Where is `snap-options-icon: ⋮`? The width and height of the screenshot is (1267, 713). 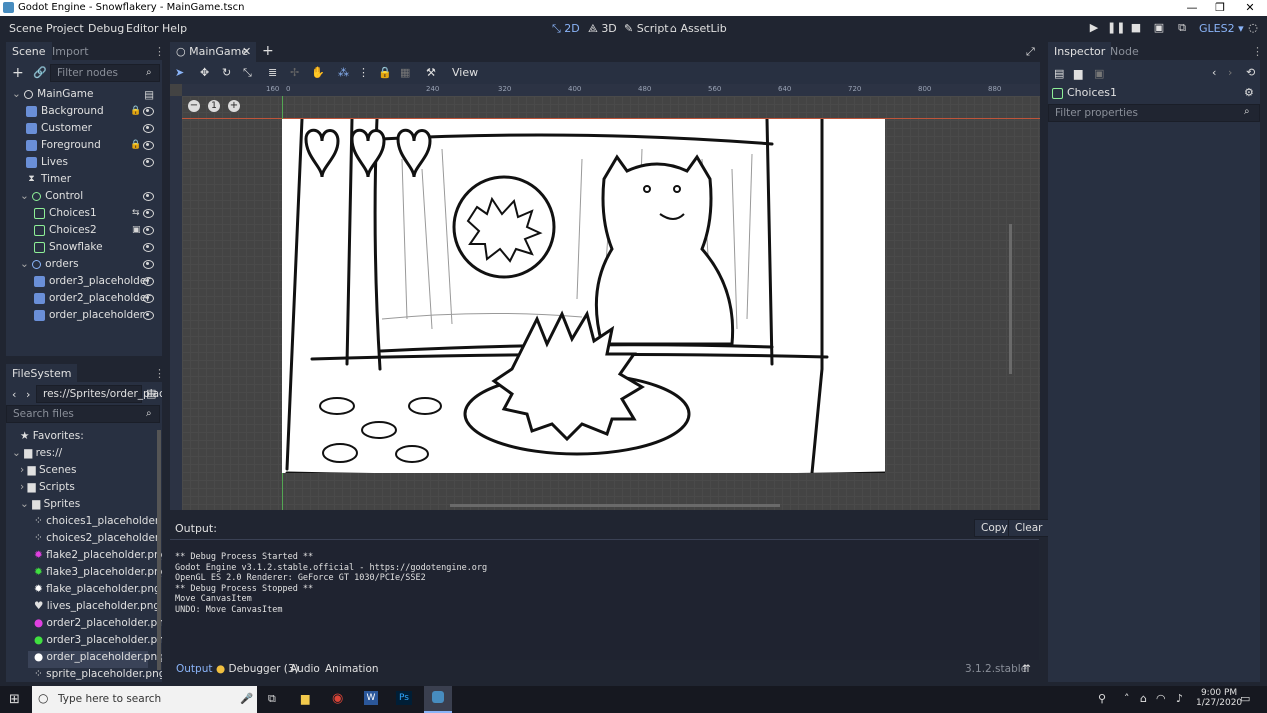
snap-options-icon: ⋮ is located at coordinates (363, 72).